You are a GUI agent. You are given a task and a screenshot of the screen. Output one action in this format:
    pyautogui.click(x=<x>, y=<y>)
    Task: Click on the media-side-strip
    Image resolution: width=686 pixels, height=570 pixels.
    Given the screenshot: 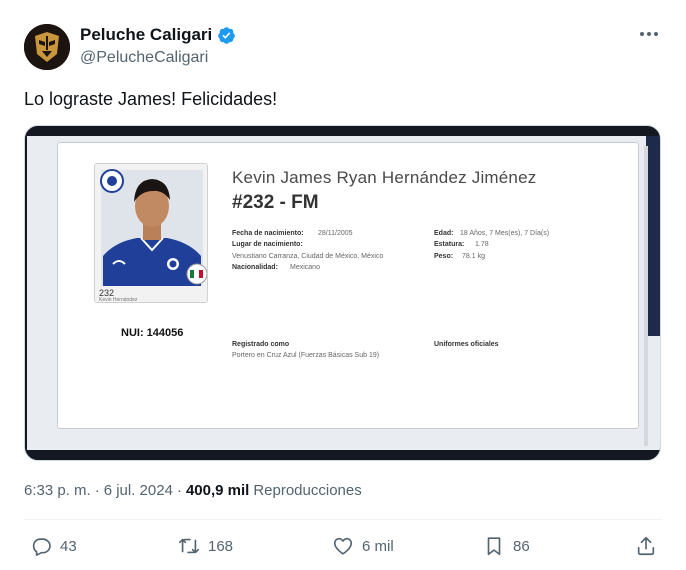 What is the action you would take?
    pyautogui.click(x=653, y=236)
    